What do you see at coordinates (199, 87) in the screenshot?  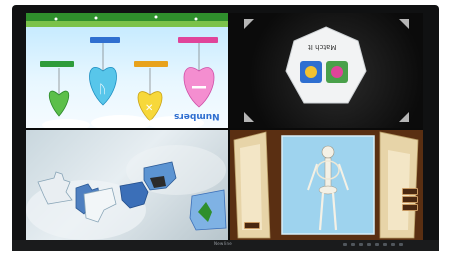 I see `balloon-symbol` at bounding box center [199, 87].